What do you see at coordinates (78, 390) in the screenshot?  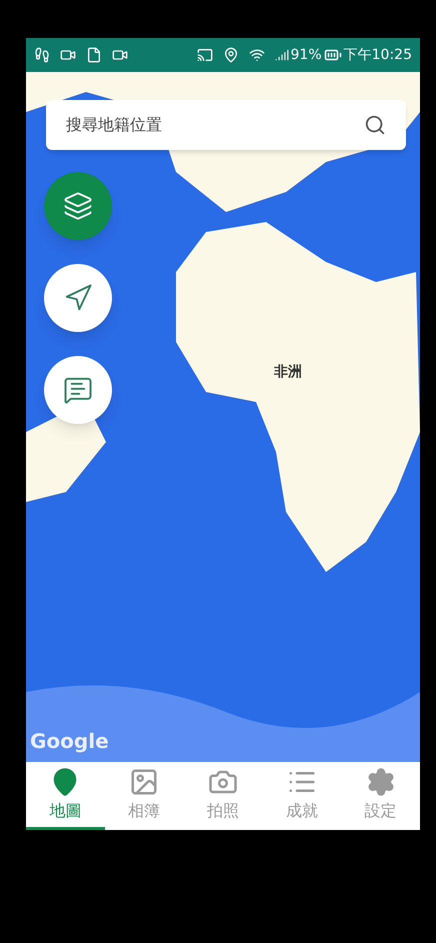 I see `chat-bubble-icon` at bounding box center [78, 390].